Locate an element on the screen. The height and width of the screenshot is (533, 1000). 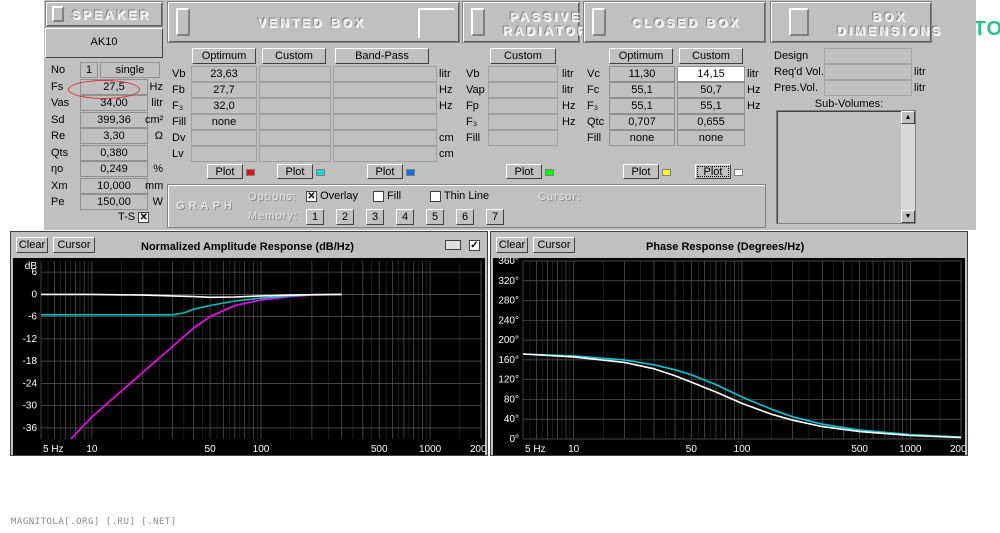
param-unit: % is located at coordinates (158, 169).